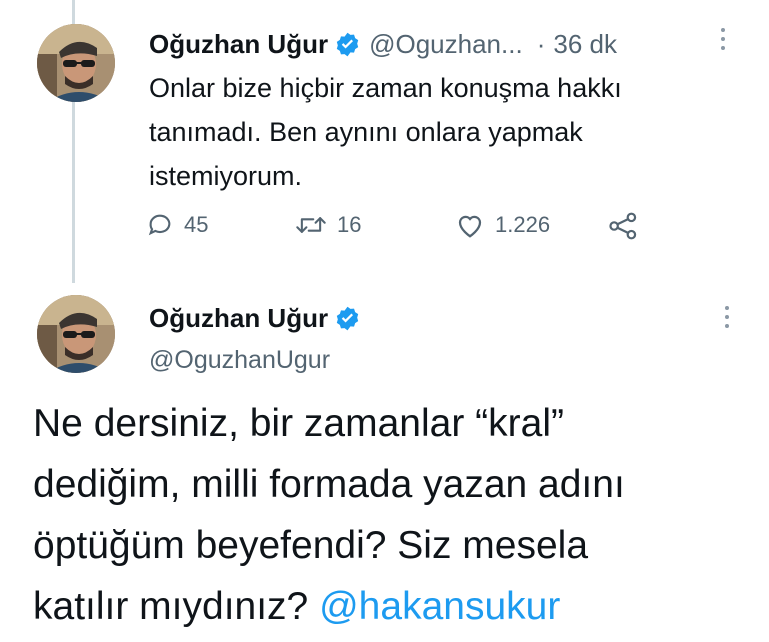 This screenshot has width=769, height=642. What do you see at coordinates (176, 606) in the screenshot?
I see `tweet-text-segment: katılır mıydınız?` at bounding box center [176, 606].